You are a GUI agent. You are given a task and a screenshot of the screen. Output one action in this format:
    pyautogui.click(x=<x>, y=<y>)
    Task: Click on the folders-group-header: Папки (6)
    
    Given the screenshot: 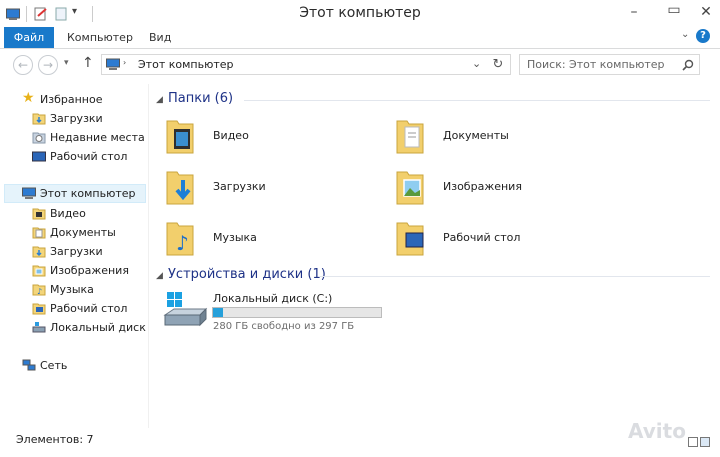 What is the action you would take?
    pyautogui.click(x=200, y=98)
    